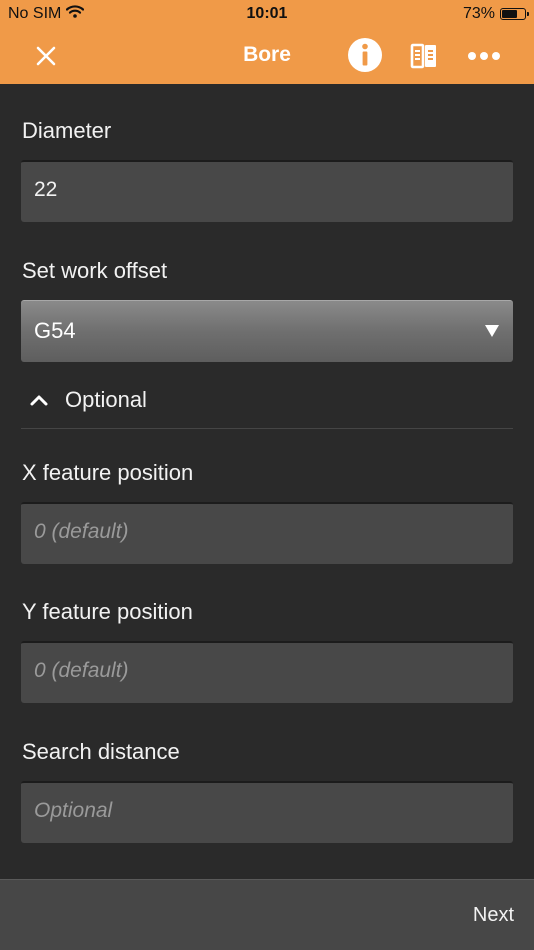  I want to click on diameter-value: 22, so click(46, 189).